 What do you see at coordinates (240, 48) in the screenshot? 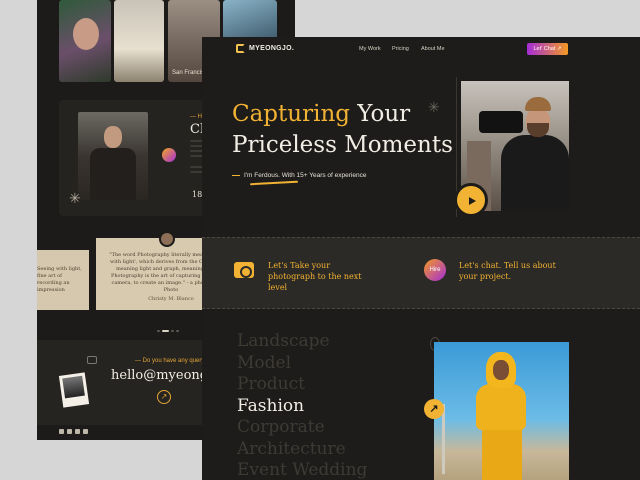
I see `logo-icon` at bounding box center [240, 48].